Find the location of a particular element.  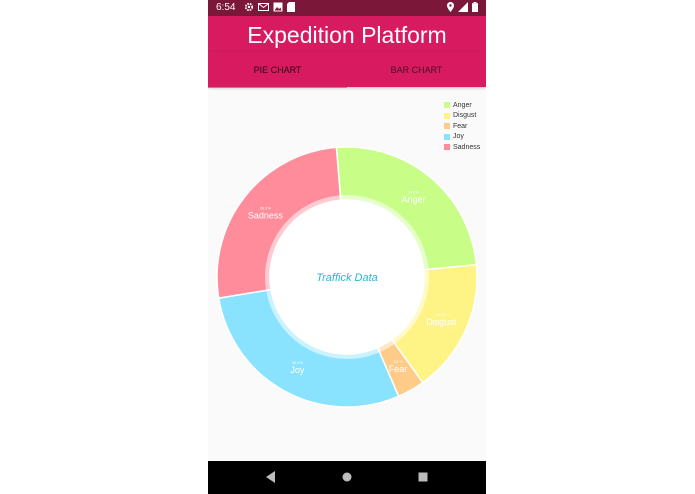

mail-icon is located at coordinates (263, 7).